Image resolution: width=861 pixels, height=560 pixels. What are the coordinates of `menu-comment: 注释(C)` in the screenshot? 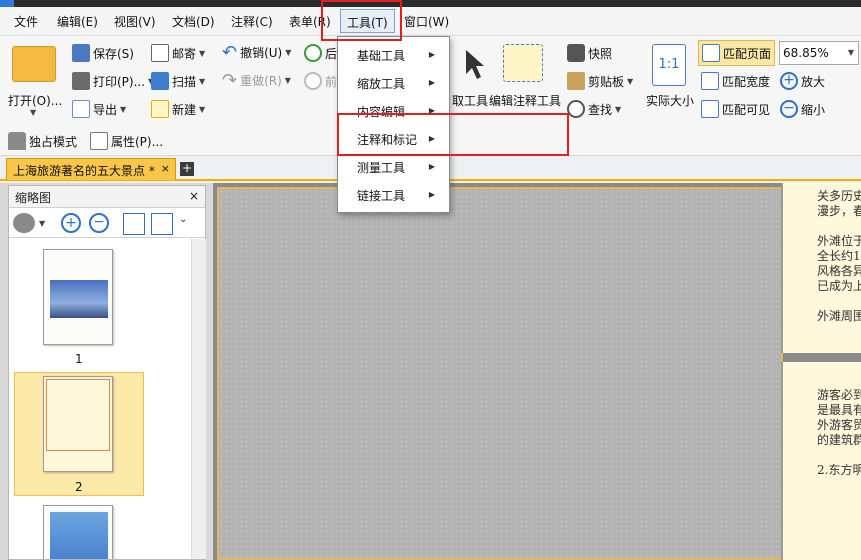 It's located at (252, 21).